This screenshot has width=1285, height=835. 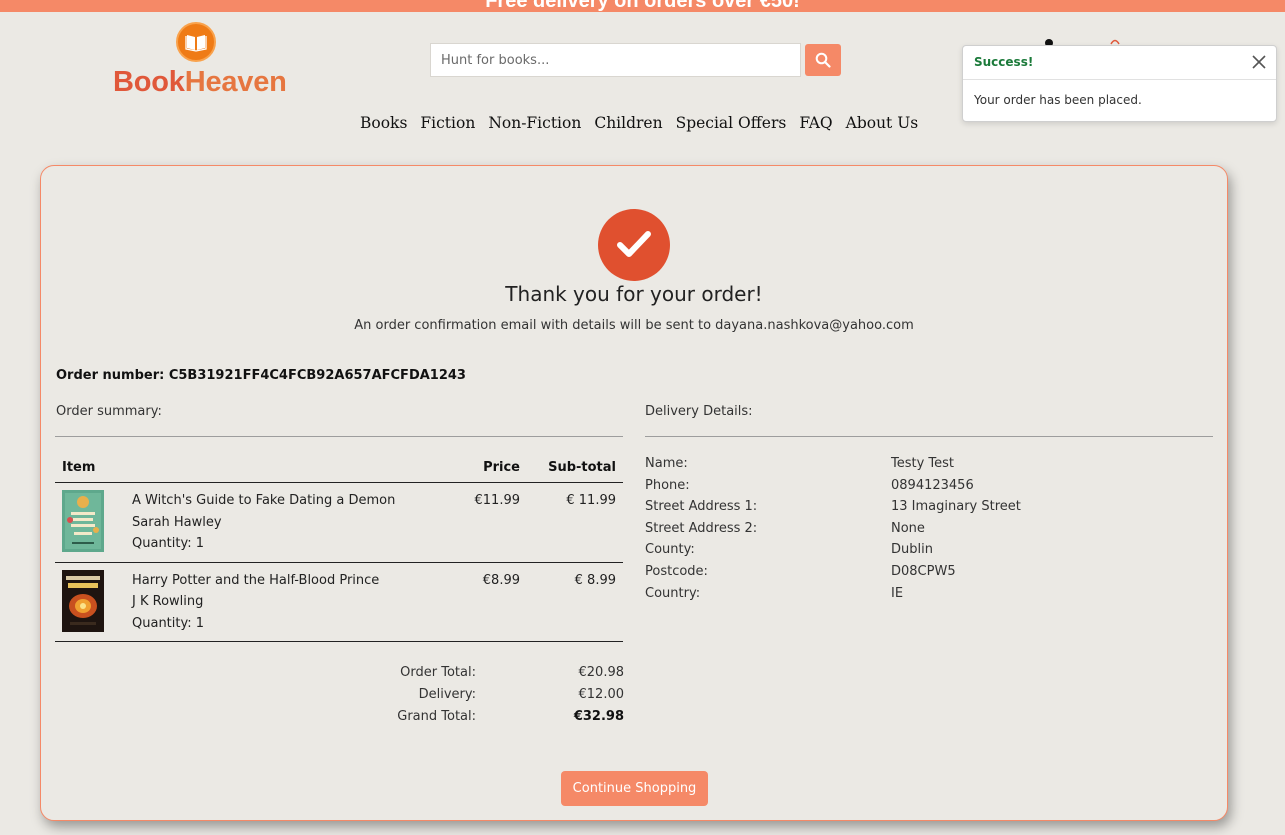 I want to click on delivery-field-value: 0894123456, so click(x=932, y=485).